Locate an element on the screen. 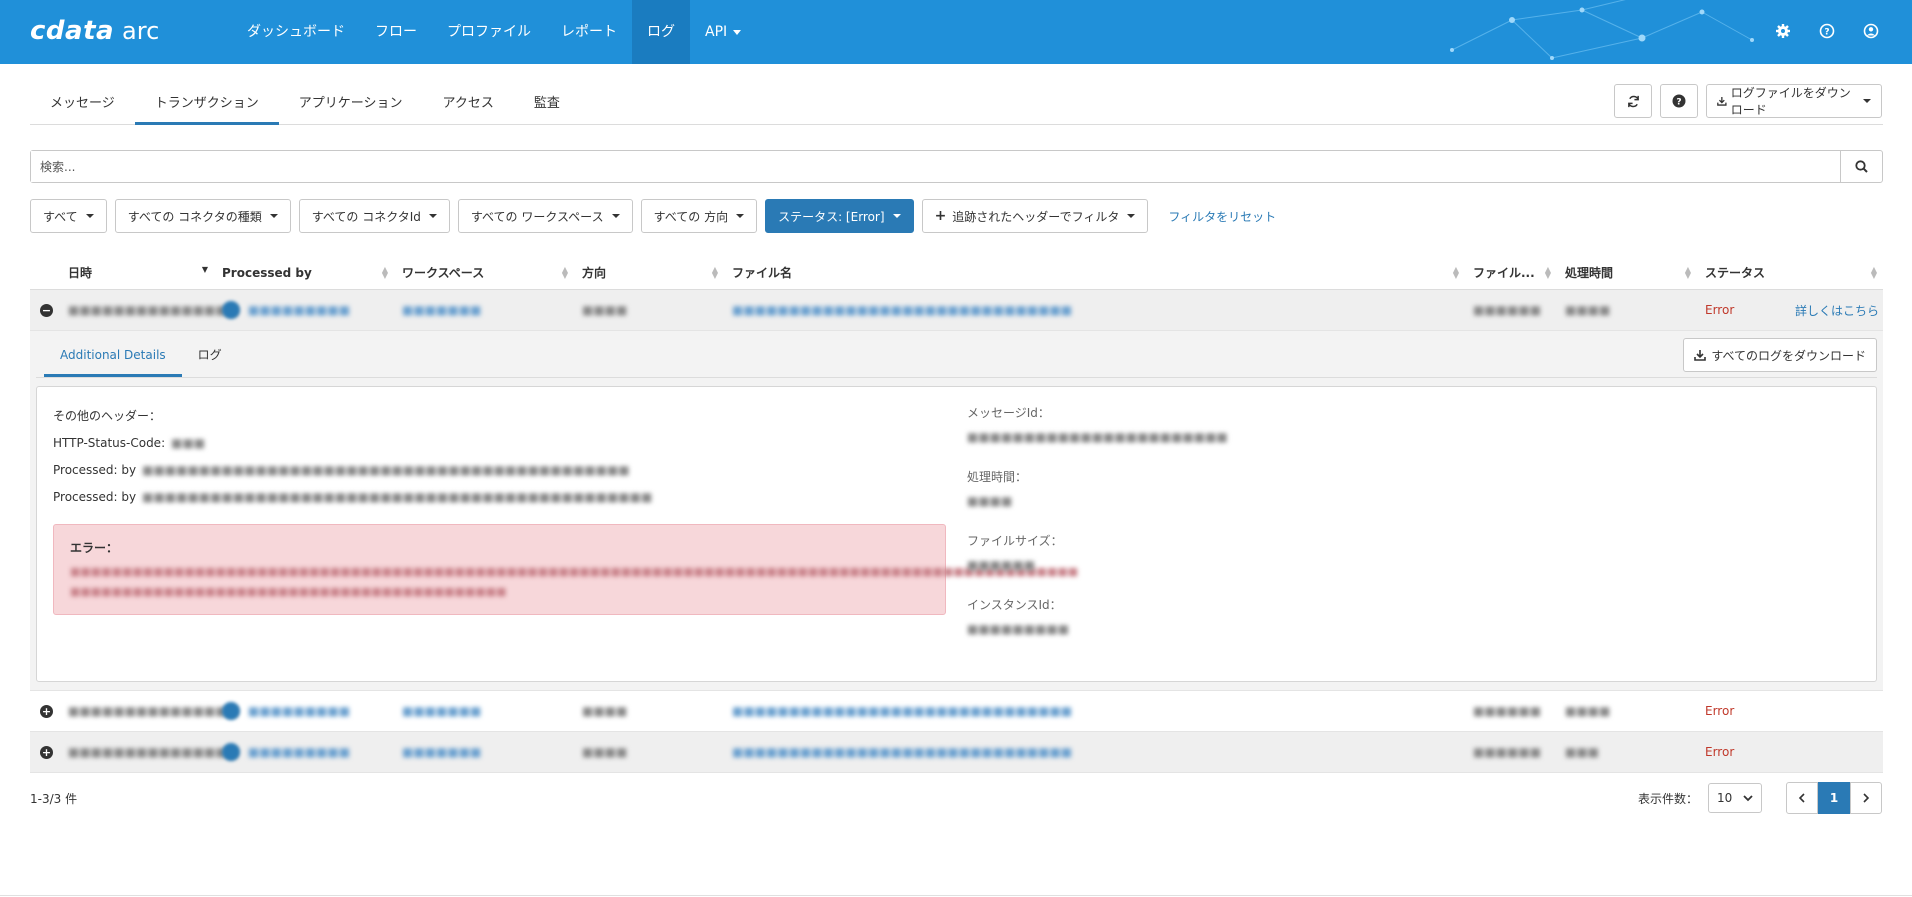  filter-tracked-header: + 追跡されたヘッダーでフィルタ is located at coordinates (1035, 216).